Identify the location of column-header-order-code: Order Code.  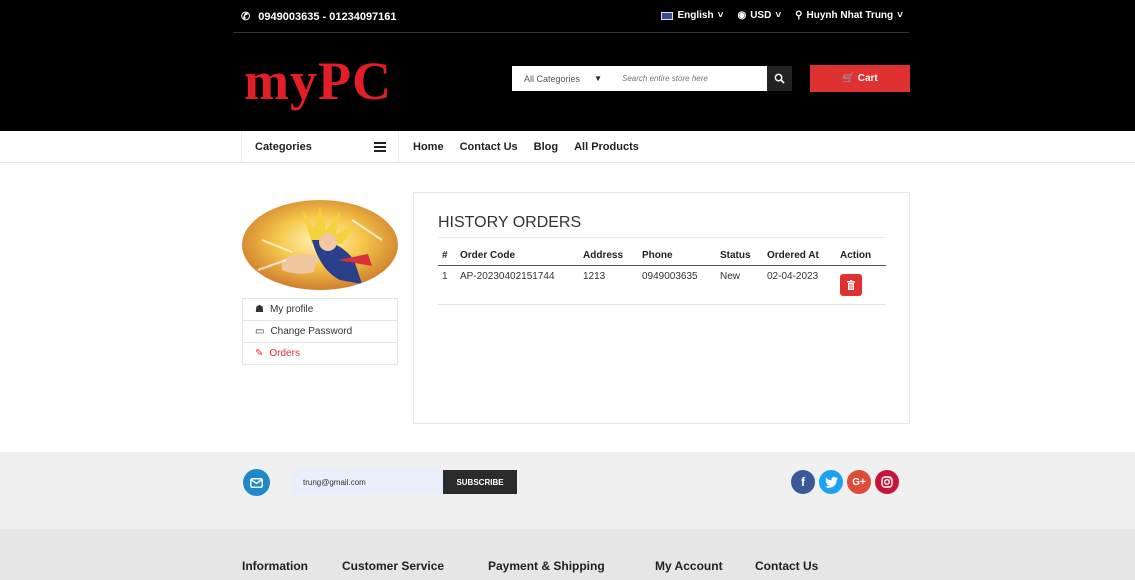
(517, 255).